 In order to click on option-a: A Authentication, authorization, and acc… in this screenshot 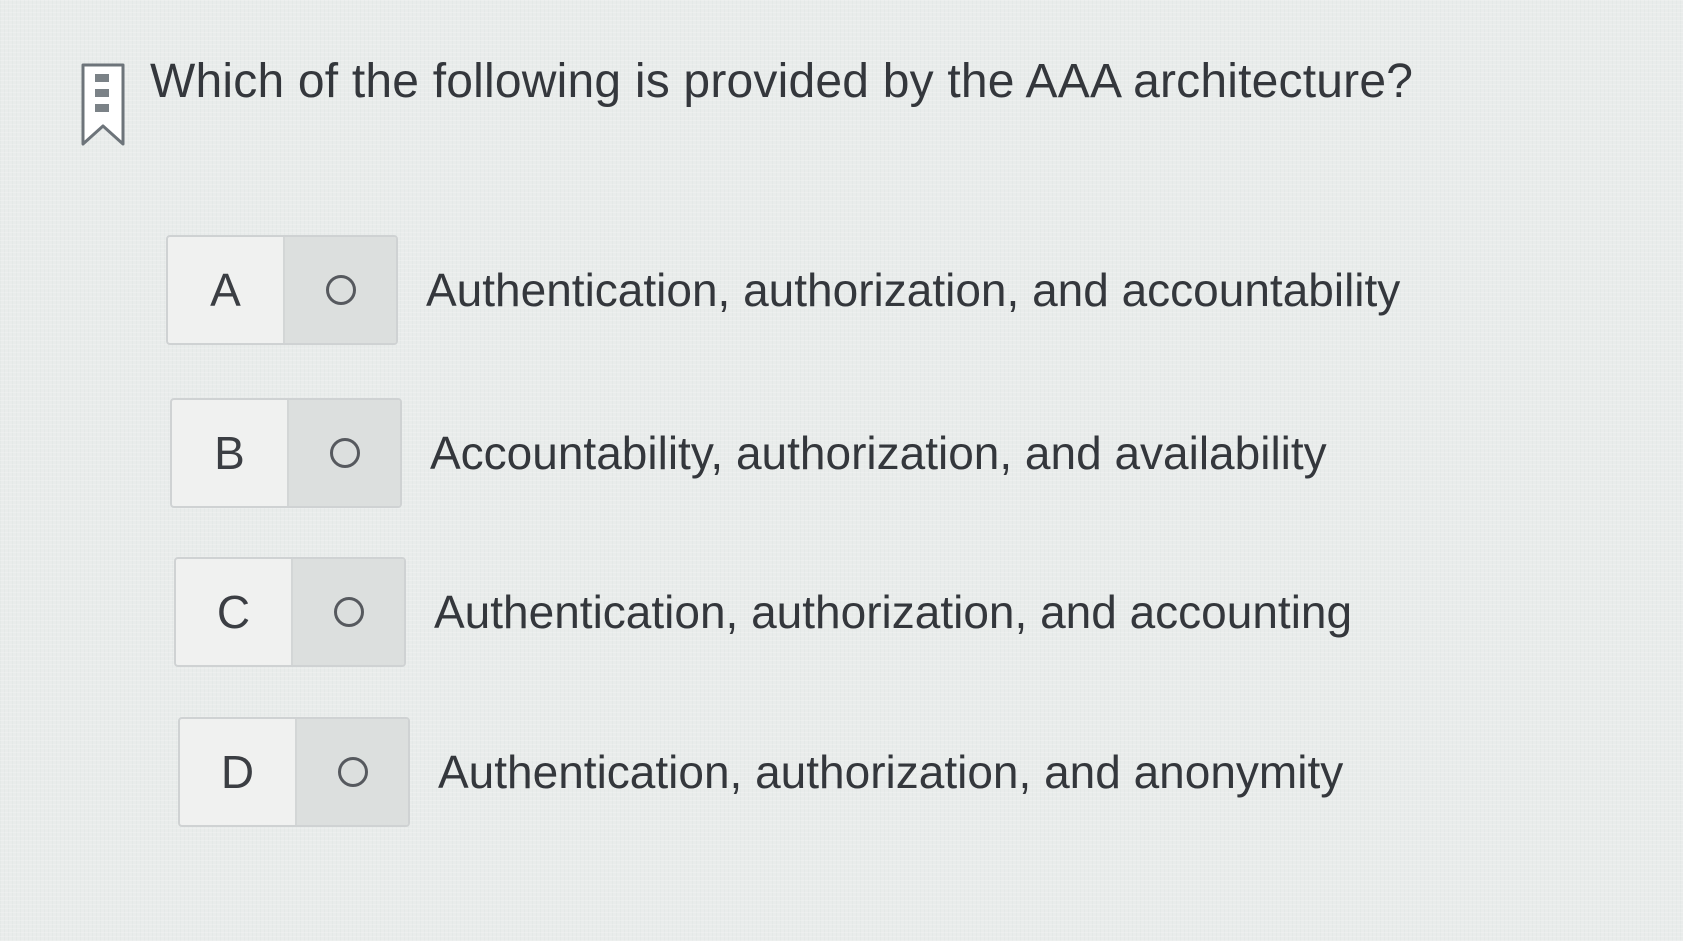, I will do `click(783, 290)`.